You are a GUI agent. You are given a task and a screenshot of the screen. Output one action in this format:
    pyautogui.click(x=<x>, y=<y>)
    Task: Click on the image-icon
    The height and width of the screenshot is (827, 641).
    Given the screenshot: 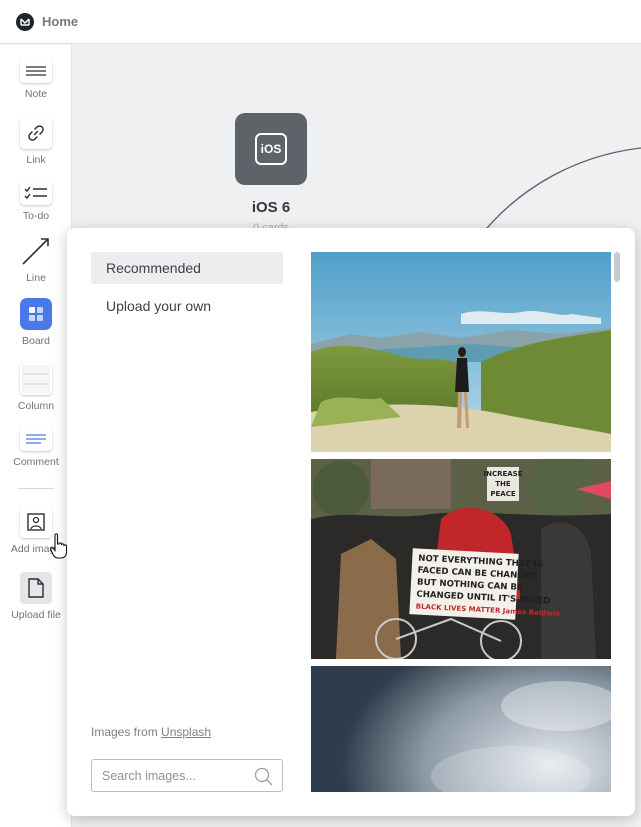 What is the action you would take?
    pyautogui.click(x=36, y=522)
    